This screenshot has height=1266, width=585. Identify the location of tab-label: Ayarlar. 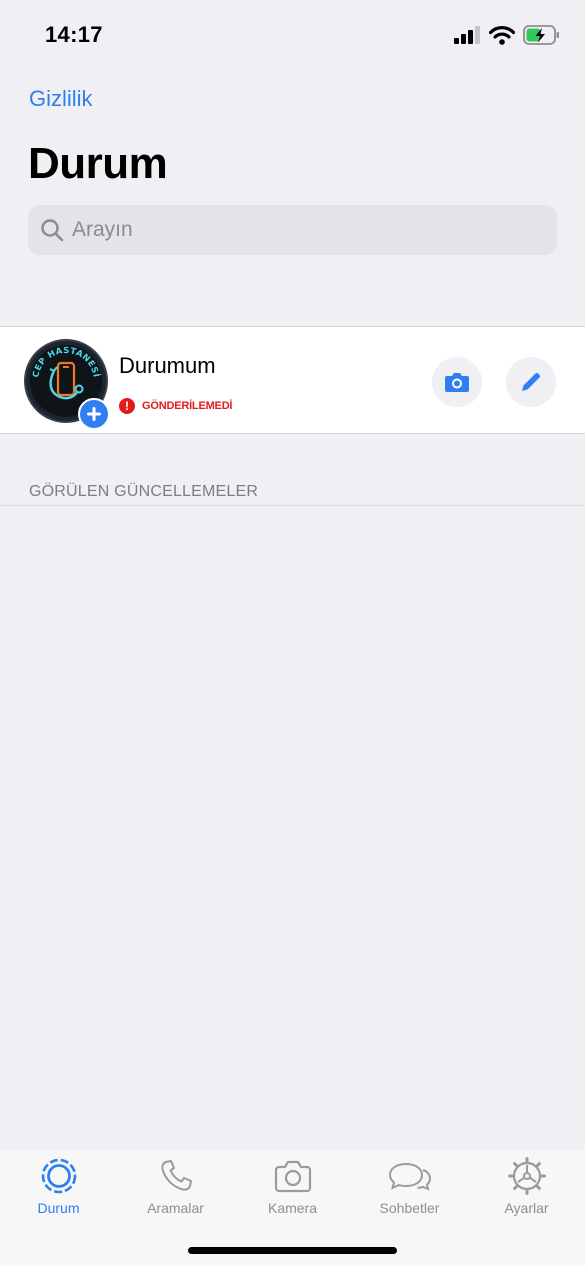
(526, 1208).